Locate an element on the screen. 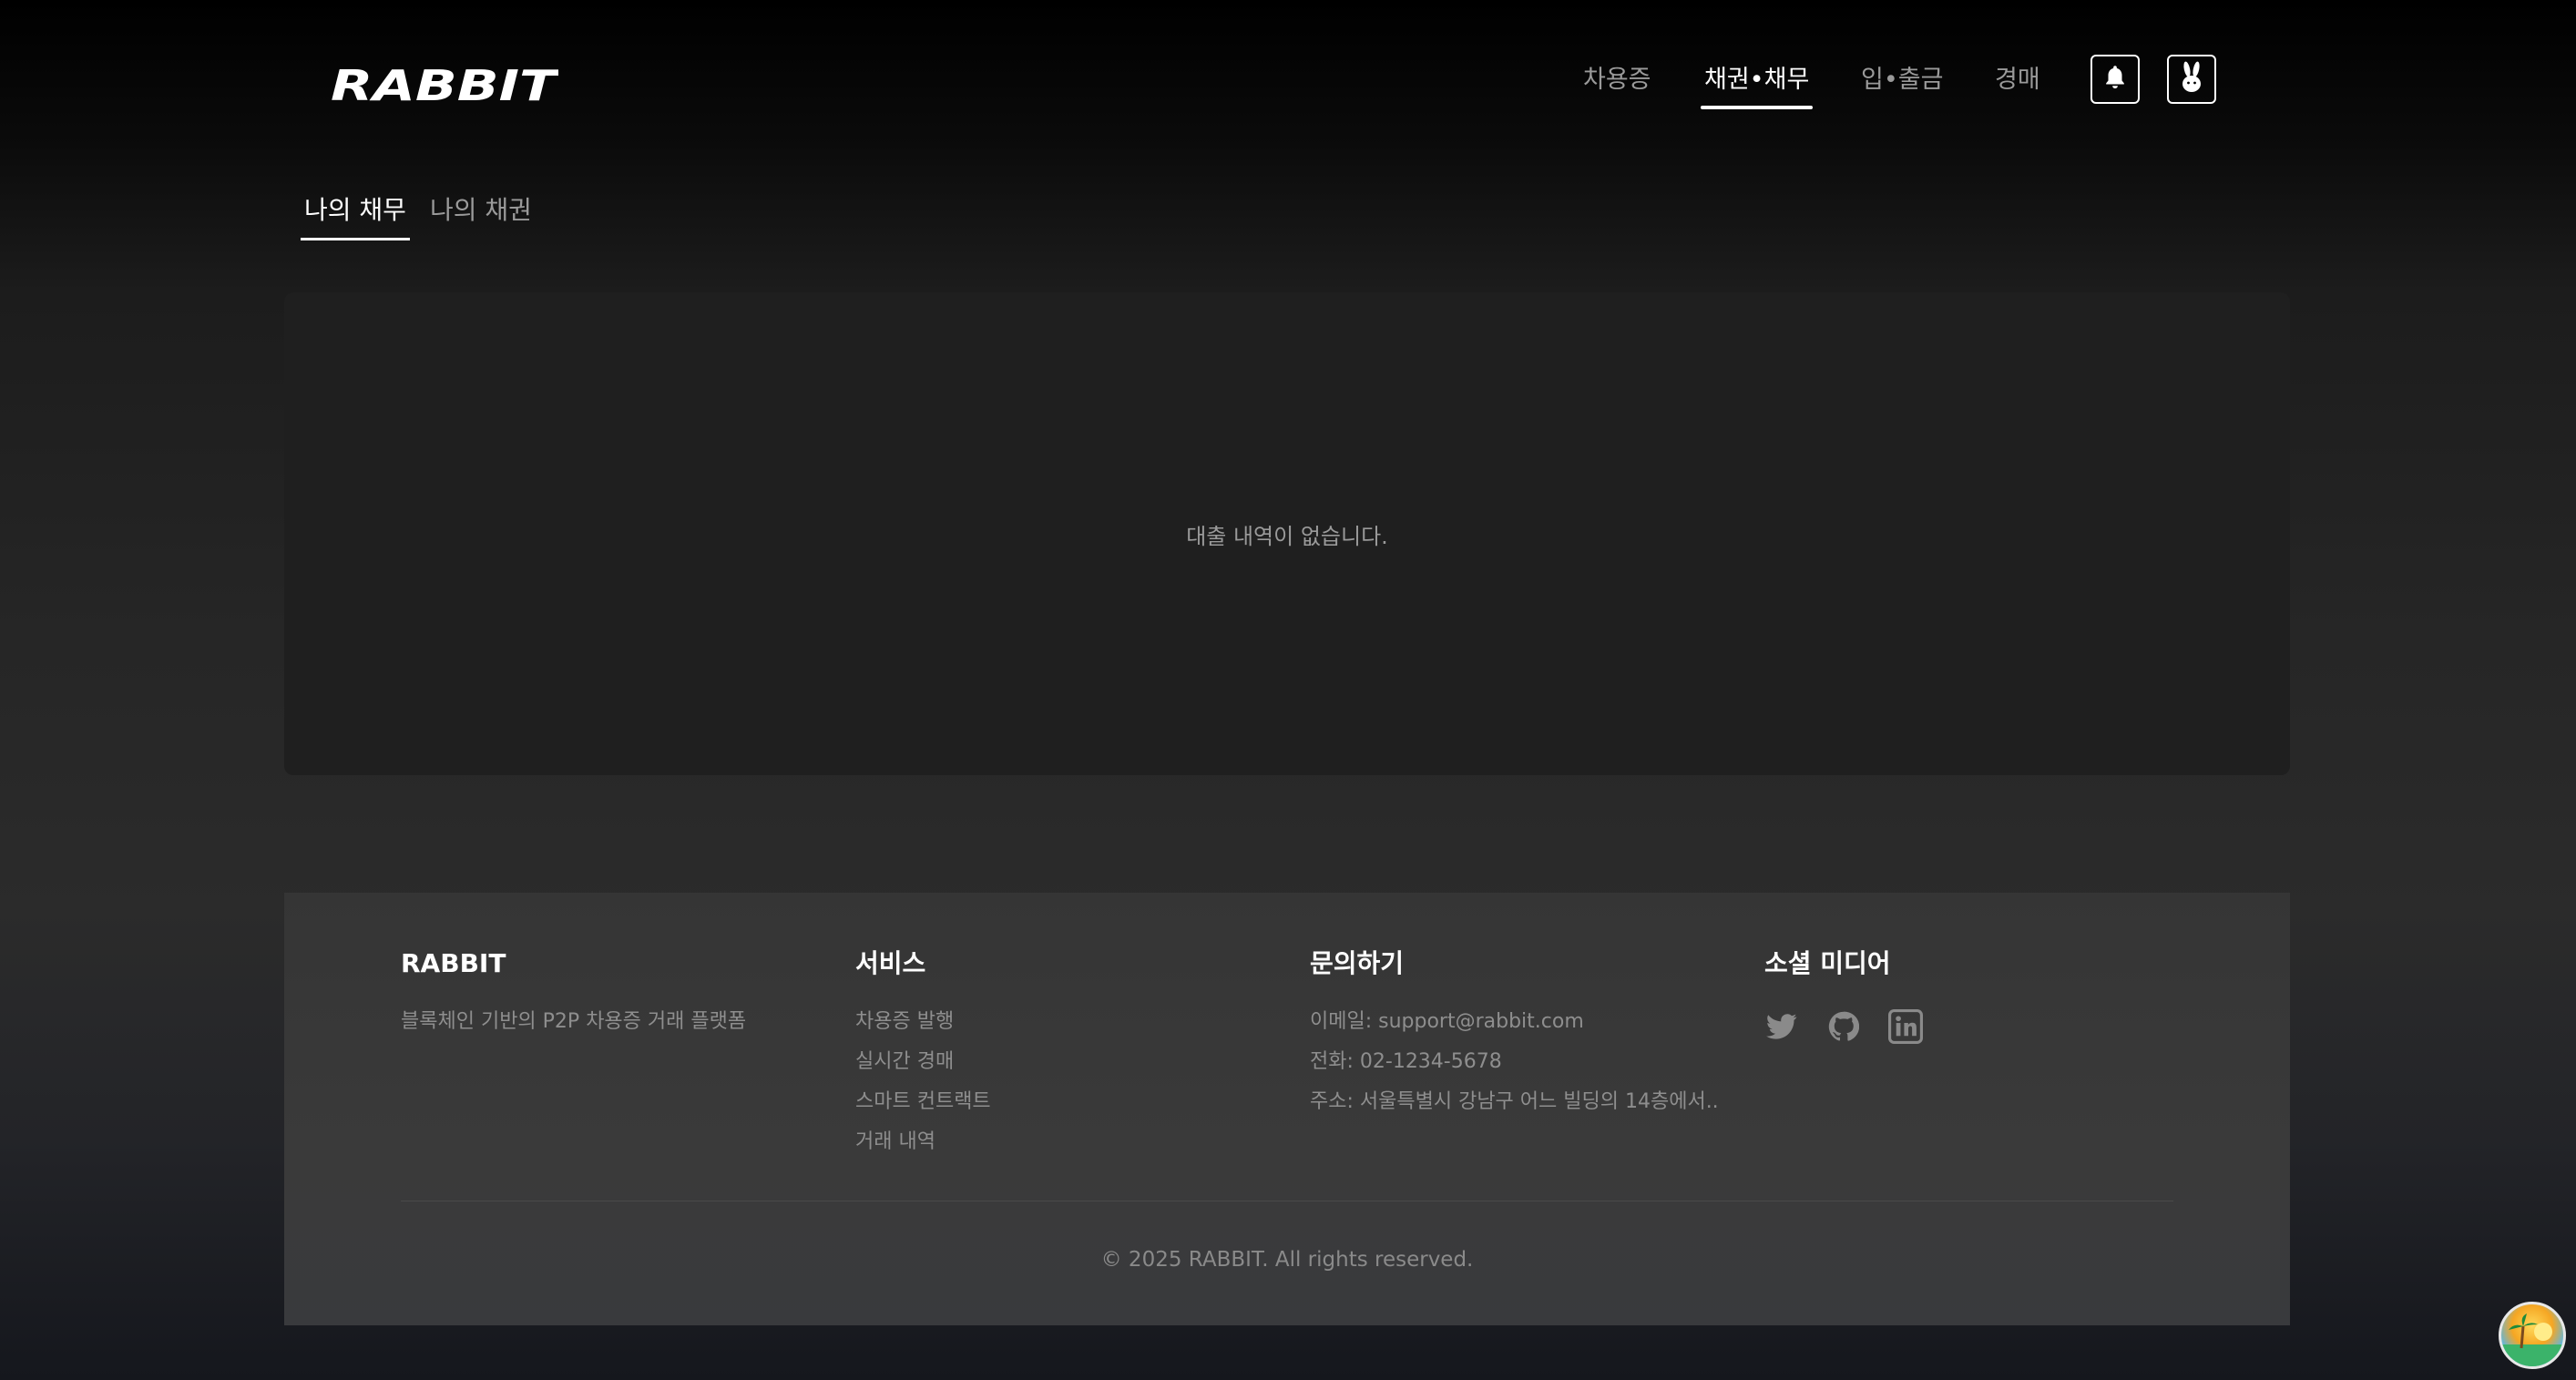 This screenshot has height=1380, width=2576. rabbit-logo: RABBIT is located at coordinates (445, 84).